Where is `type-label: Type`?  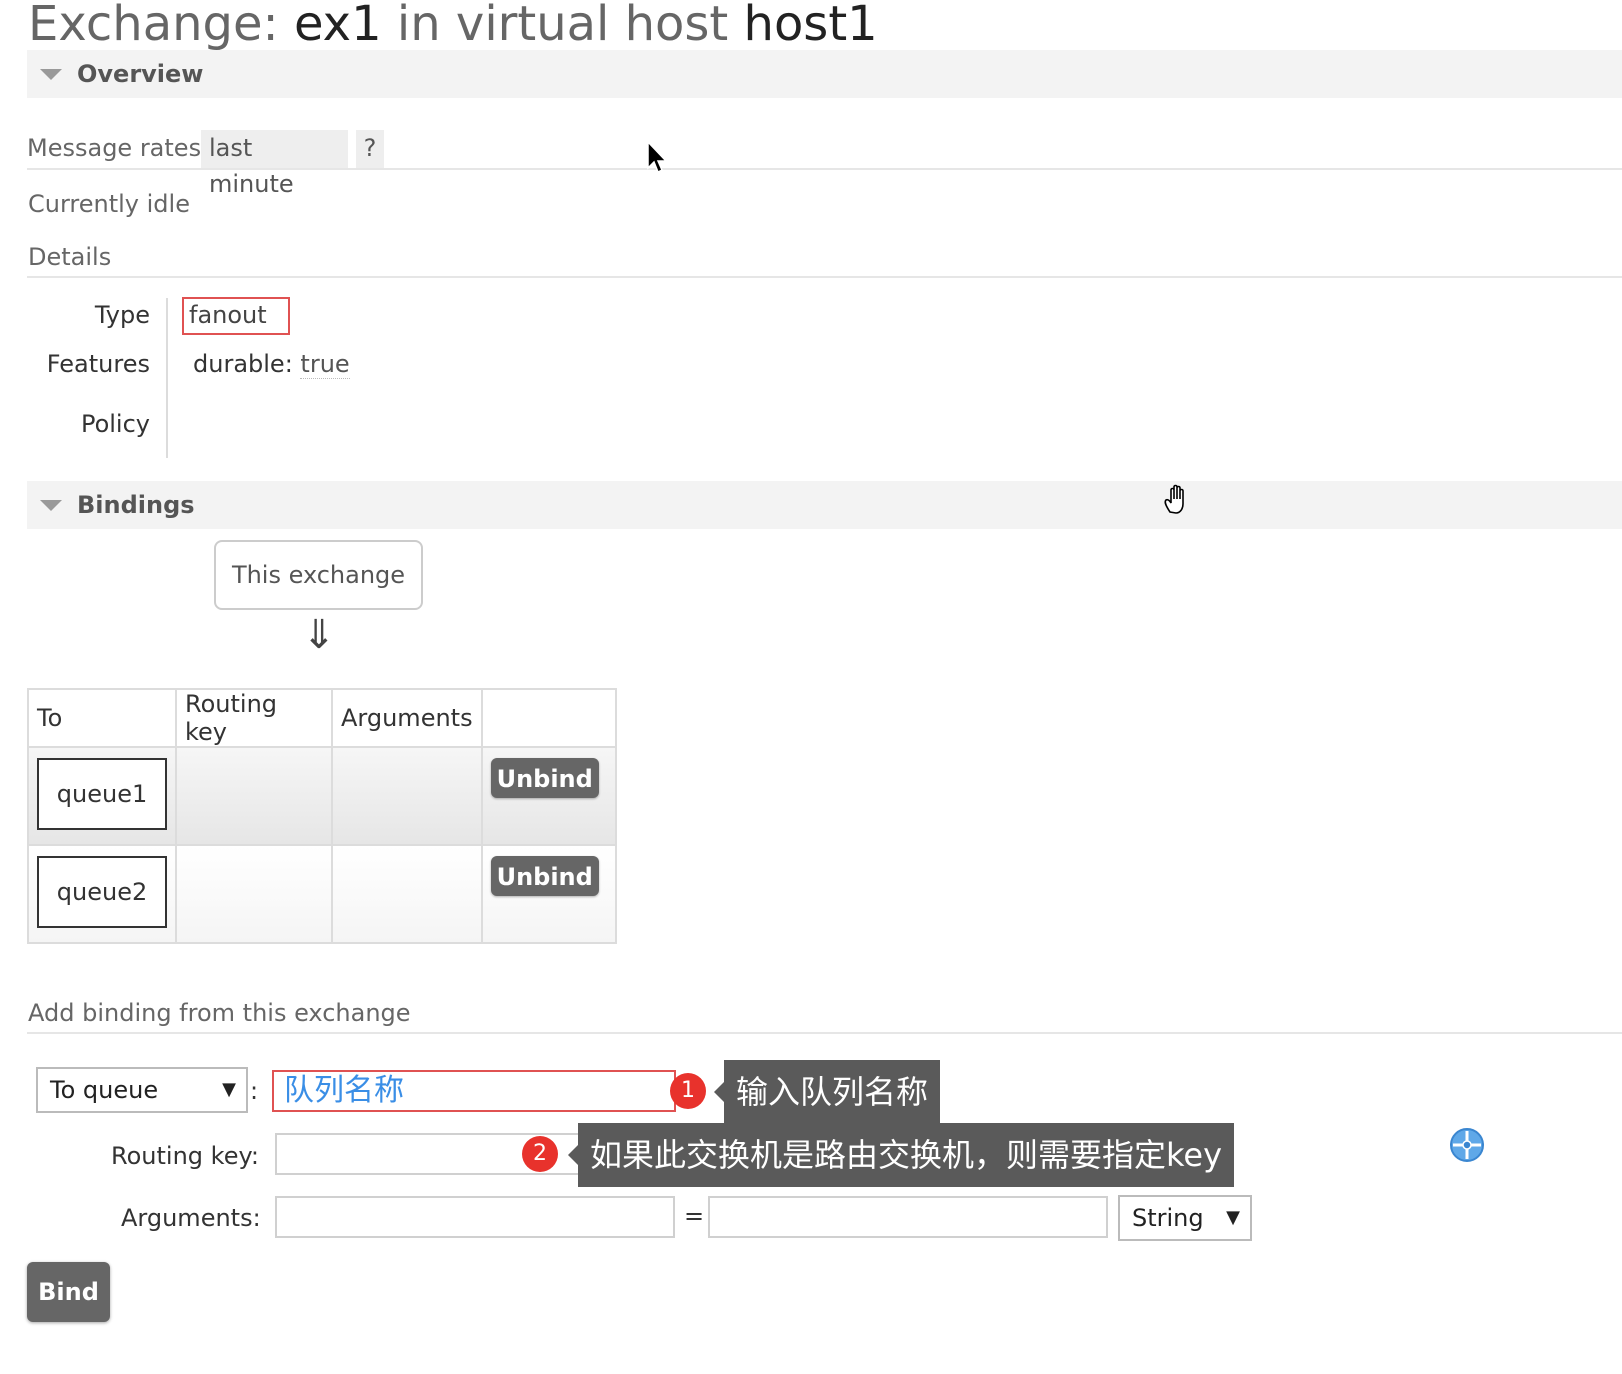
type-label: Type is located at coordinates (122, 315).